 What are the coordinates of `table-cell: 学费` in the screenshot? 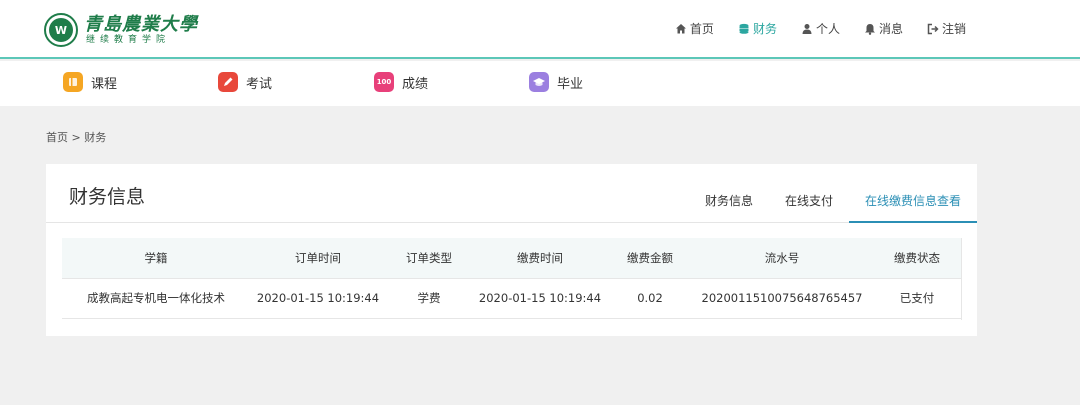 It's located at (429, 298).